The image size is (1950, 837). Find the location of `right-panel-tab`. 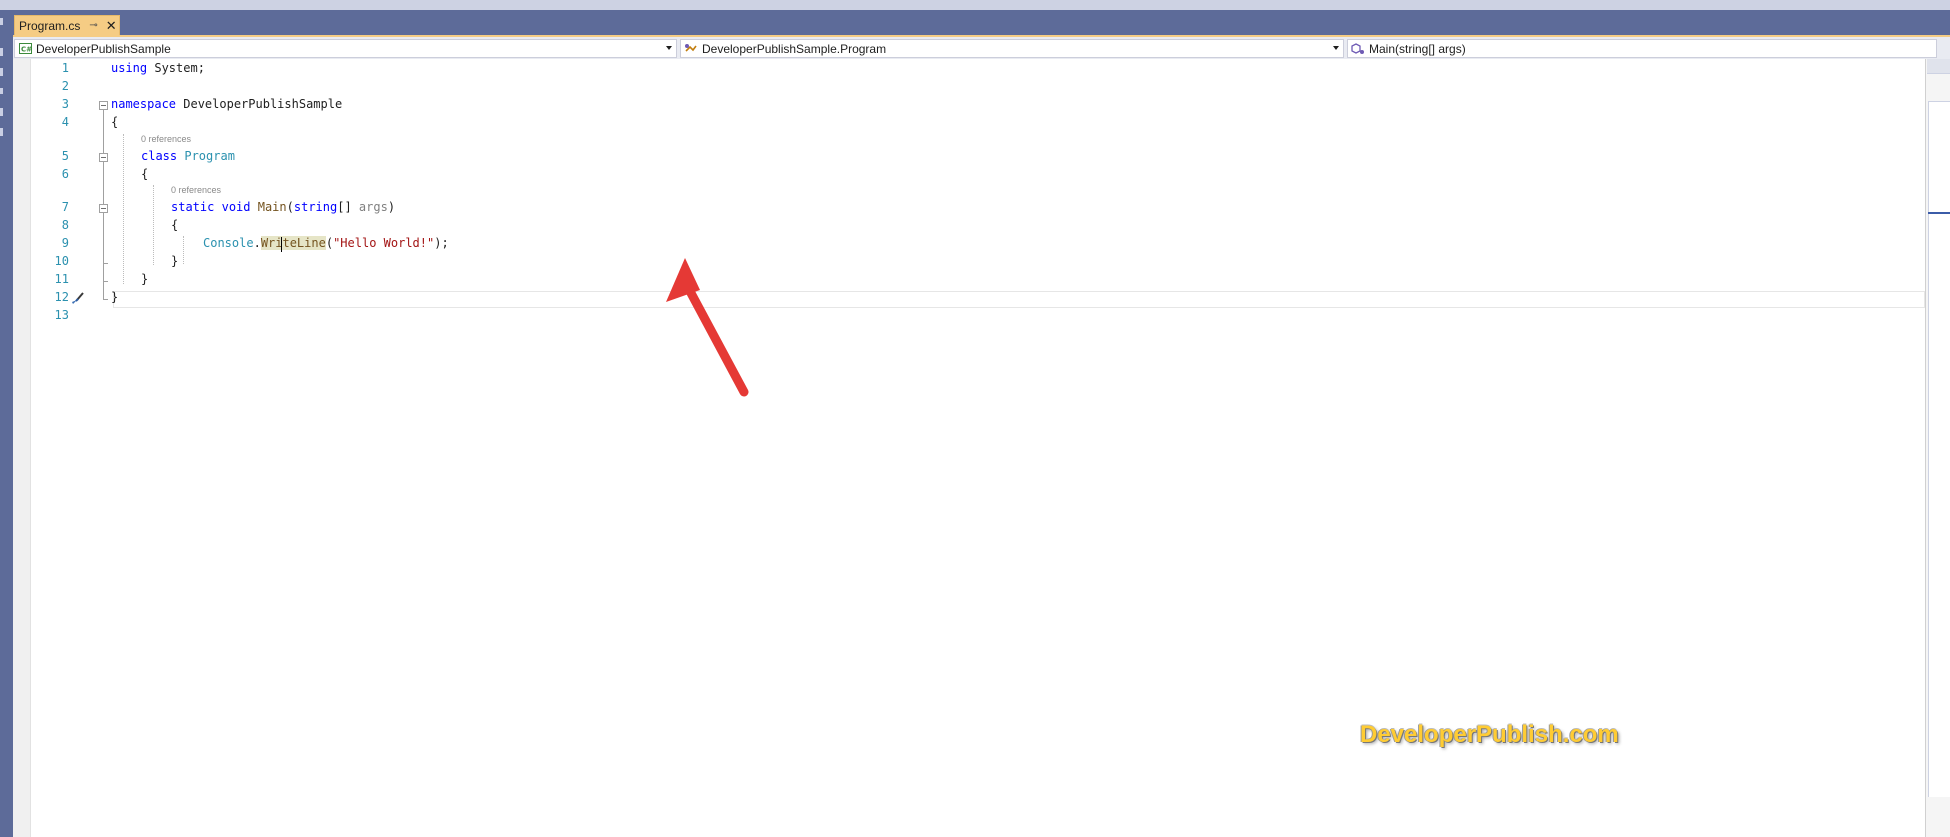

right-panel-tab is located at coordinates (1938, 66).